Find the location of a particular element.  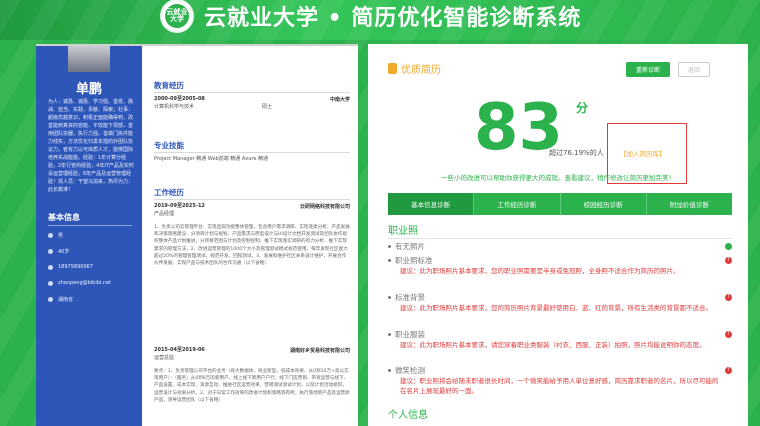

thumbs-up-icon is located at coordinates (392, 68).